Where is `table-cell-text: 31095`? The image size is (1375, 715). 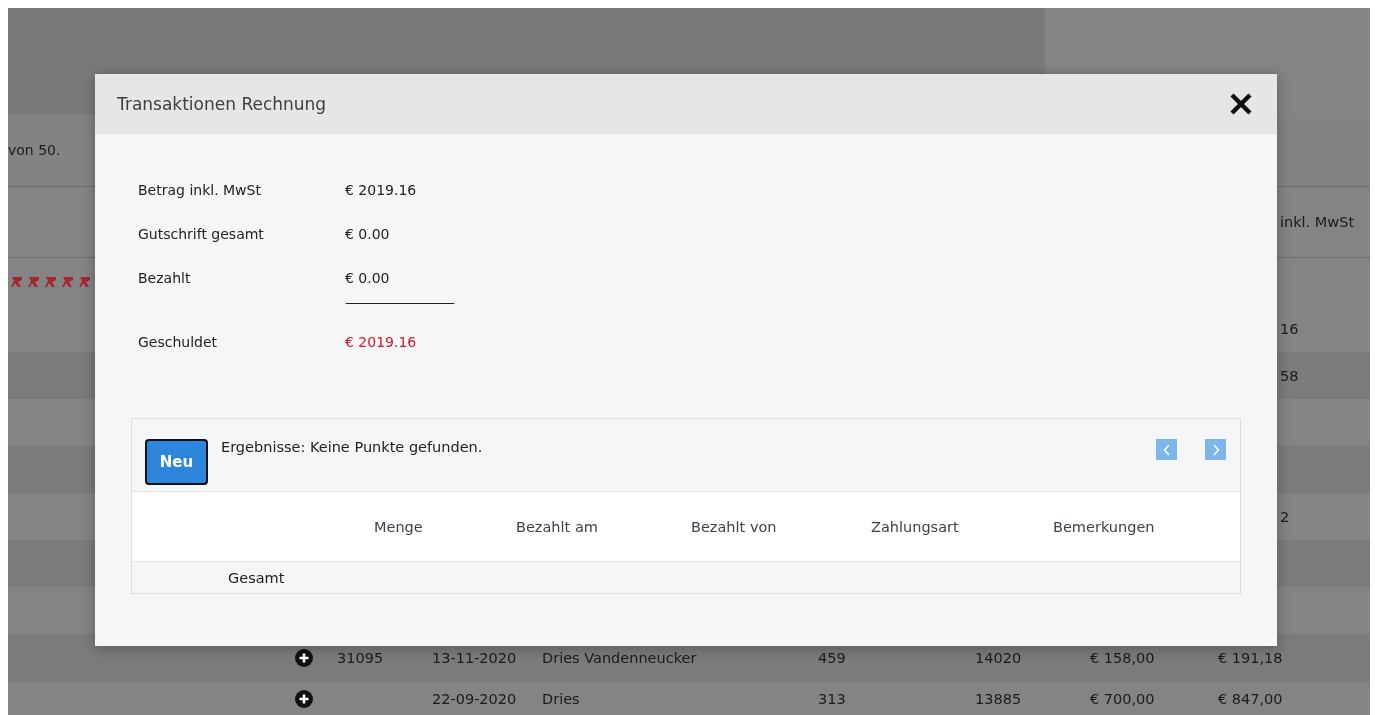
table-cell-text: 31095 is located at coordinates (361, 658).